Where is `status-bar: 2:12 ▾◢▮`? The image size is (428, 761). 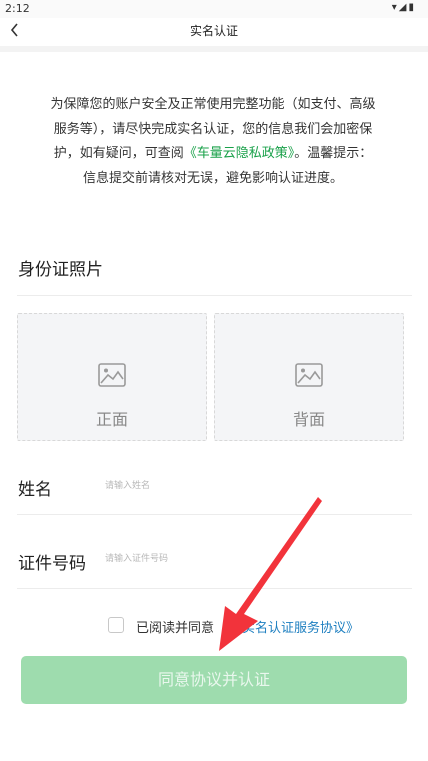
status-bar: 2:12 ▾◢▮ is located at coordinates (214, 9).